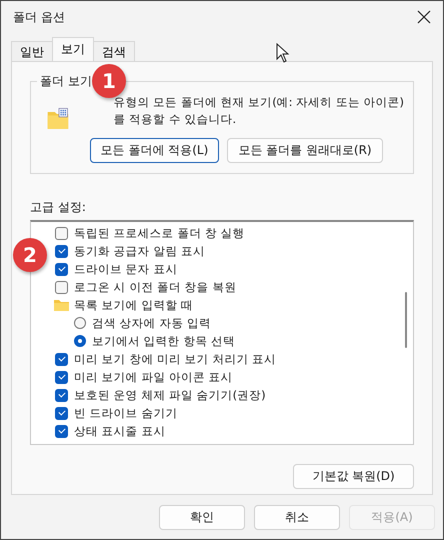  What do you see at coordinates (39, 17) in the screenshot?
I see `window-title: 폴더 옵션` at bounding box center [39, 17].